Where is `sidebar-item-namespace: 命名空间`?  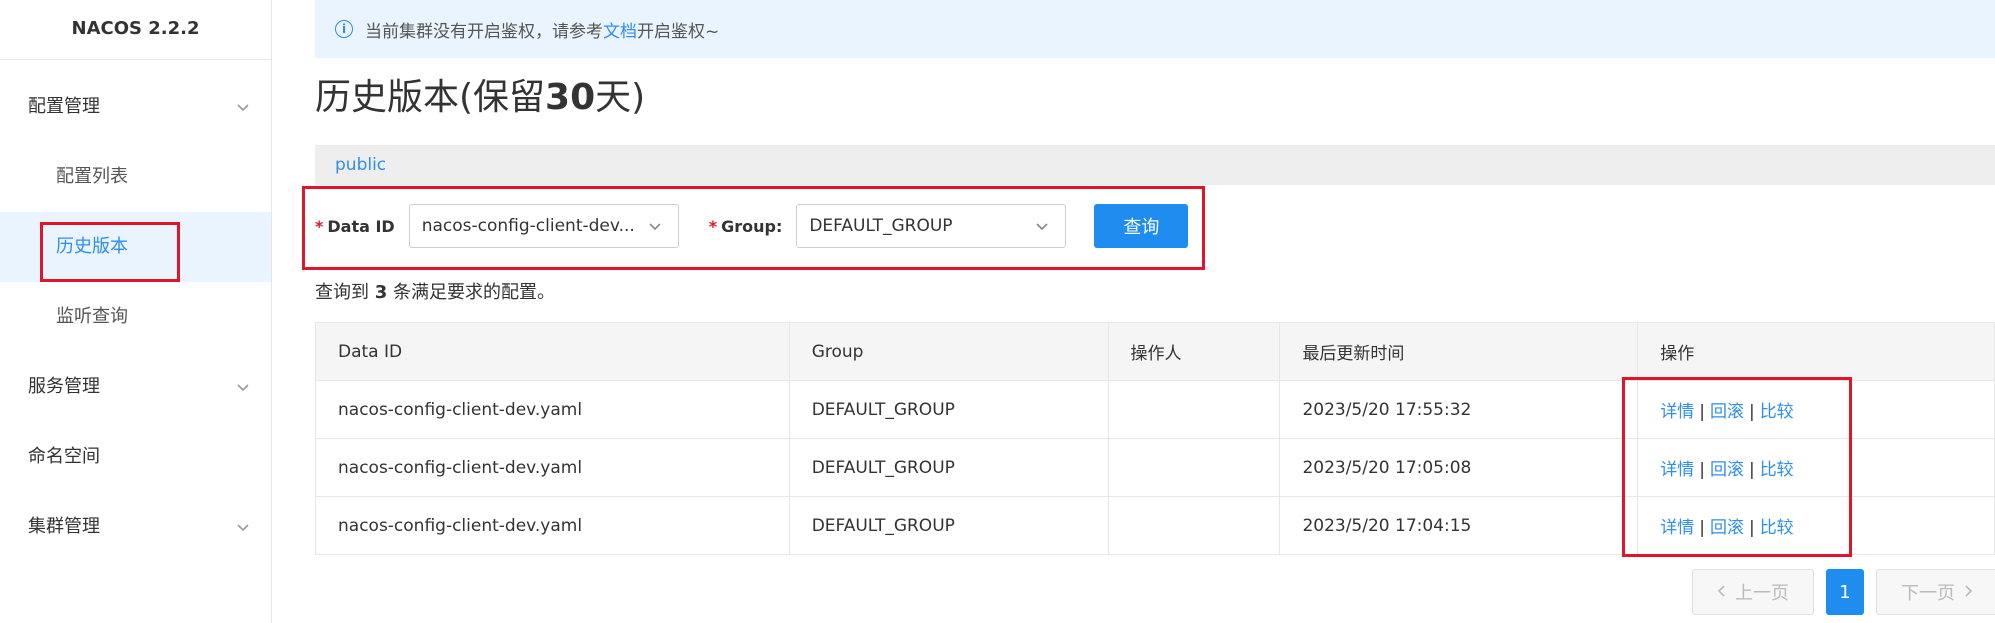 sidebar-item-namespace: 命名空间 is located at coordinates (135, 457).